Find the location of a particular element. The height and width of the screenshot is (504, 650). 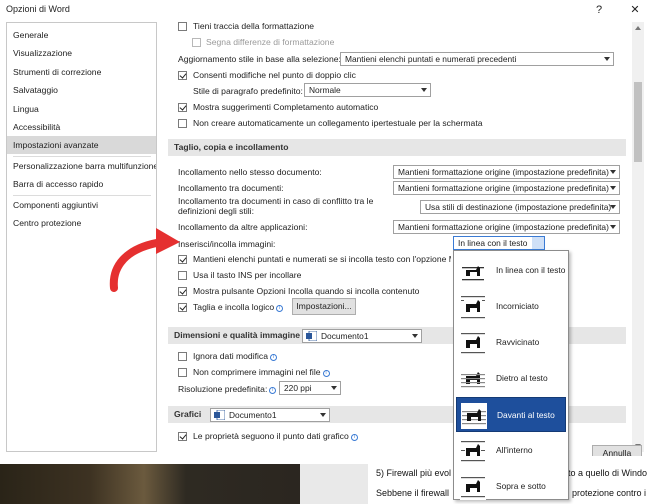

wrap-option-label: All'interno is located at coordinates (514, 450).